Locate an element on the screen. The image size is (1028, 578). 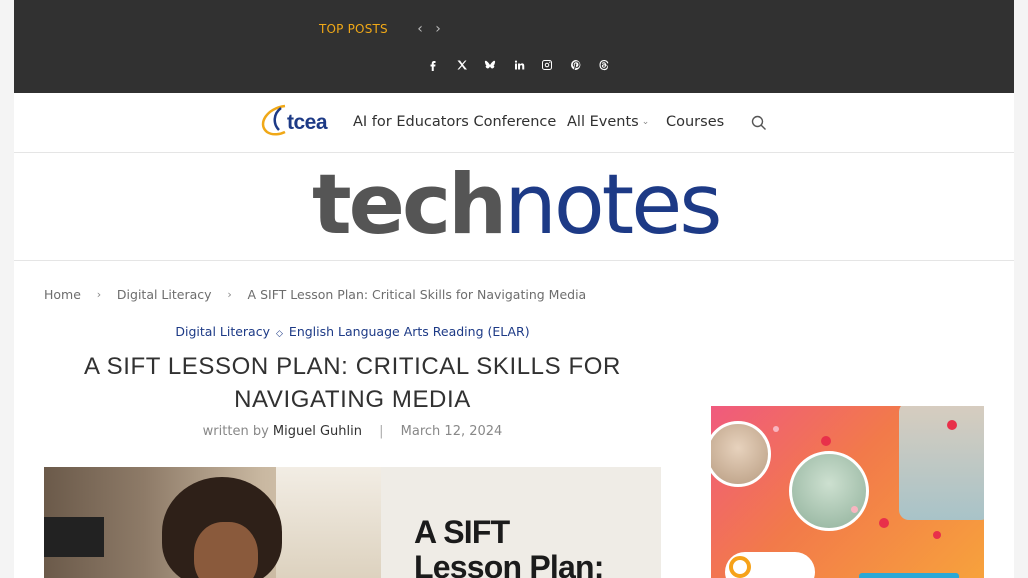
pinterest-icon is located at coordinates (576, 65).